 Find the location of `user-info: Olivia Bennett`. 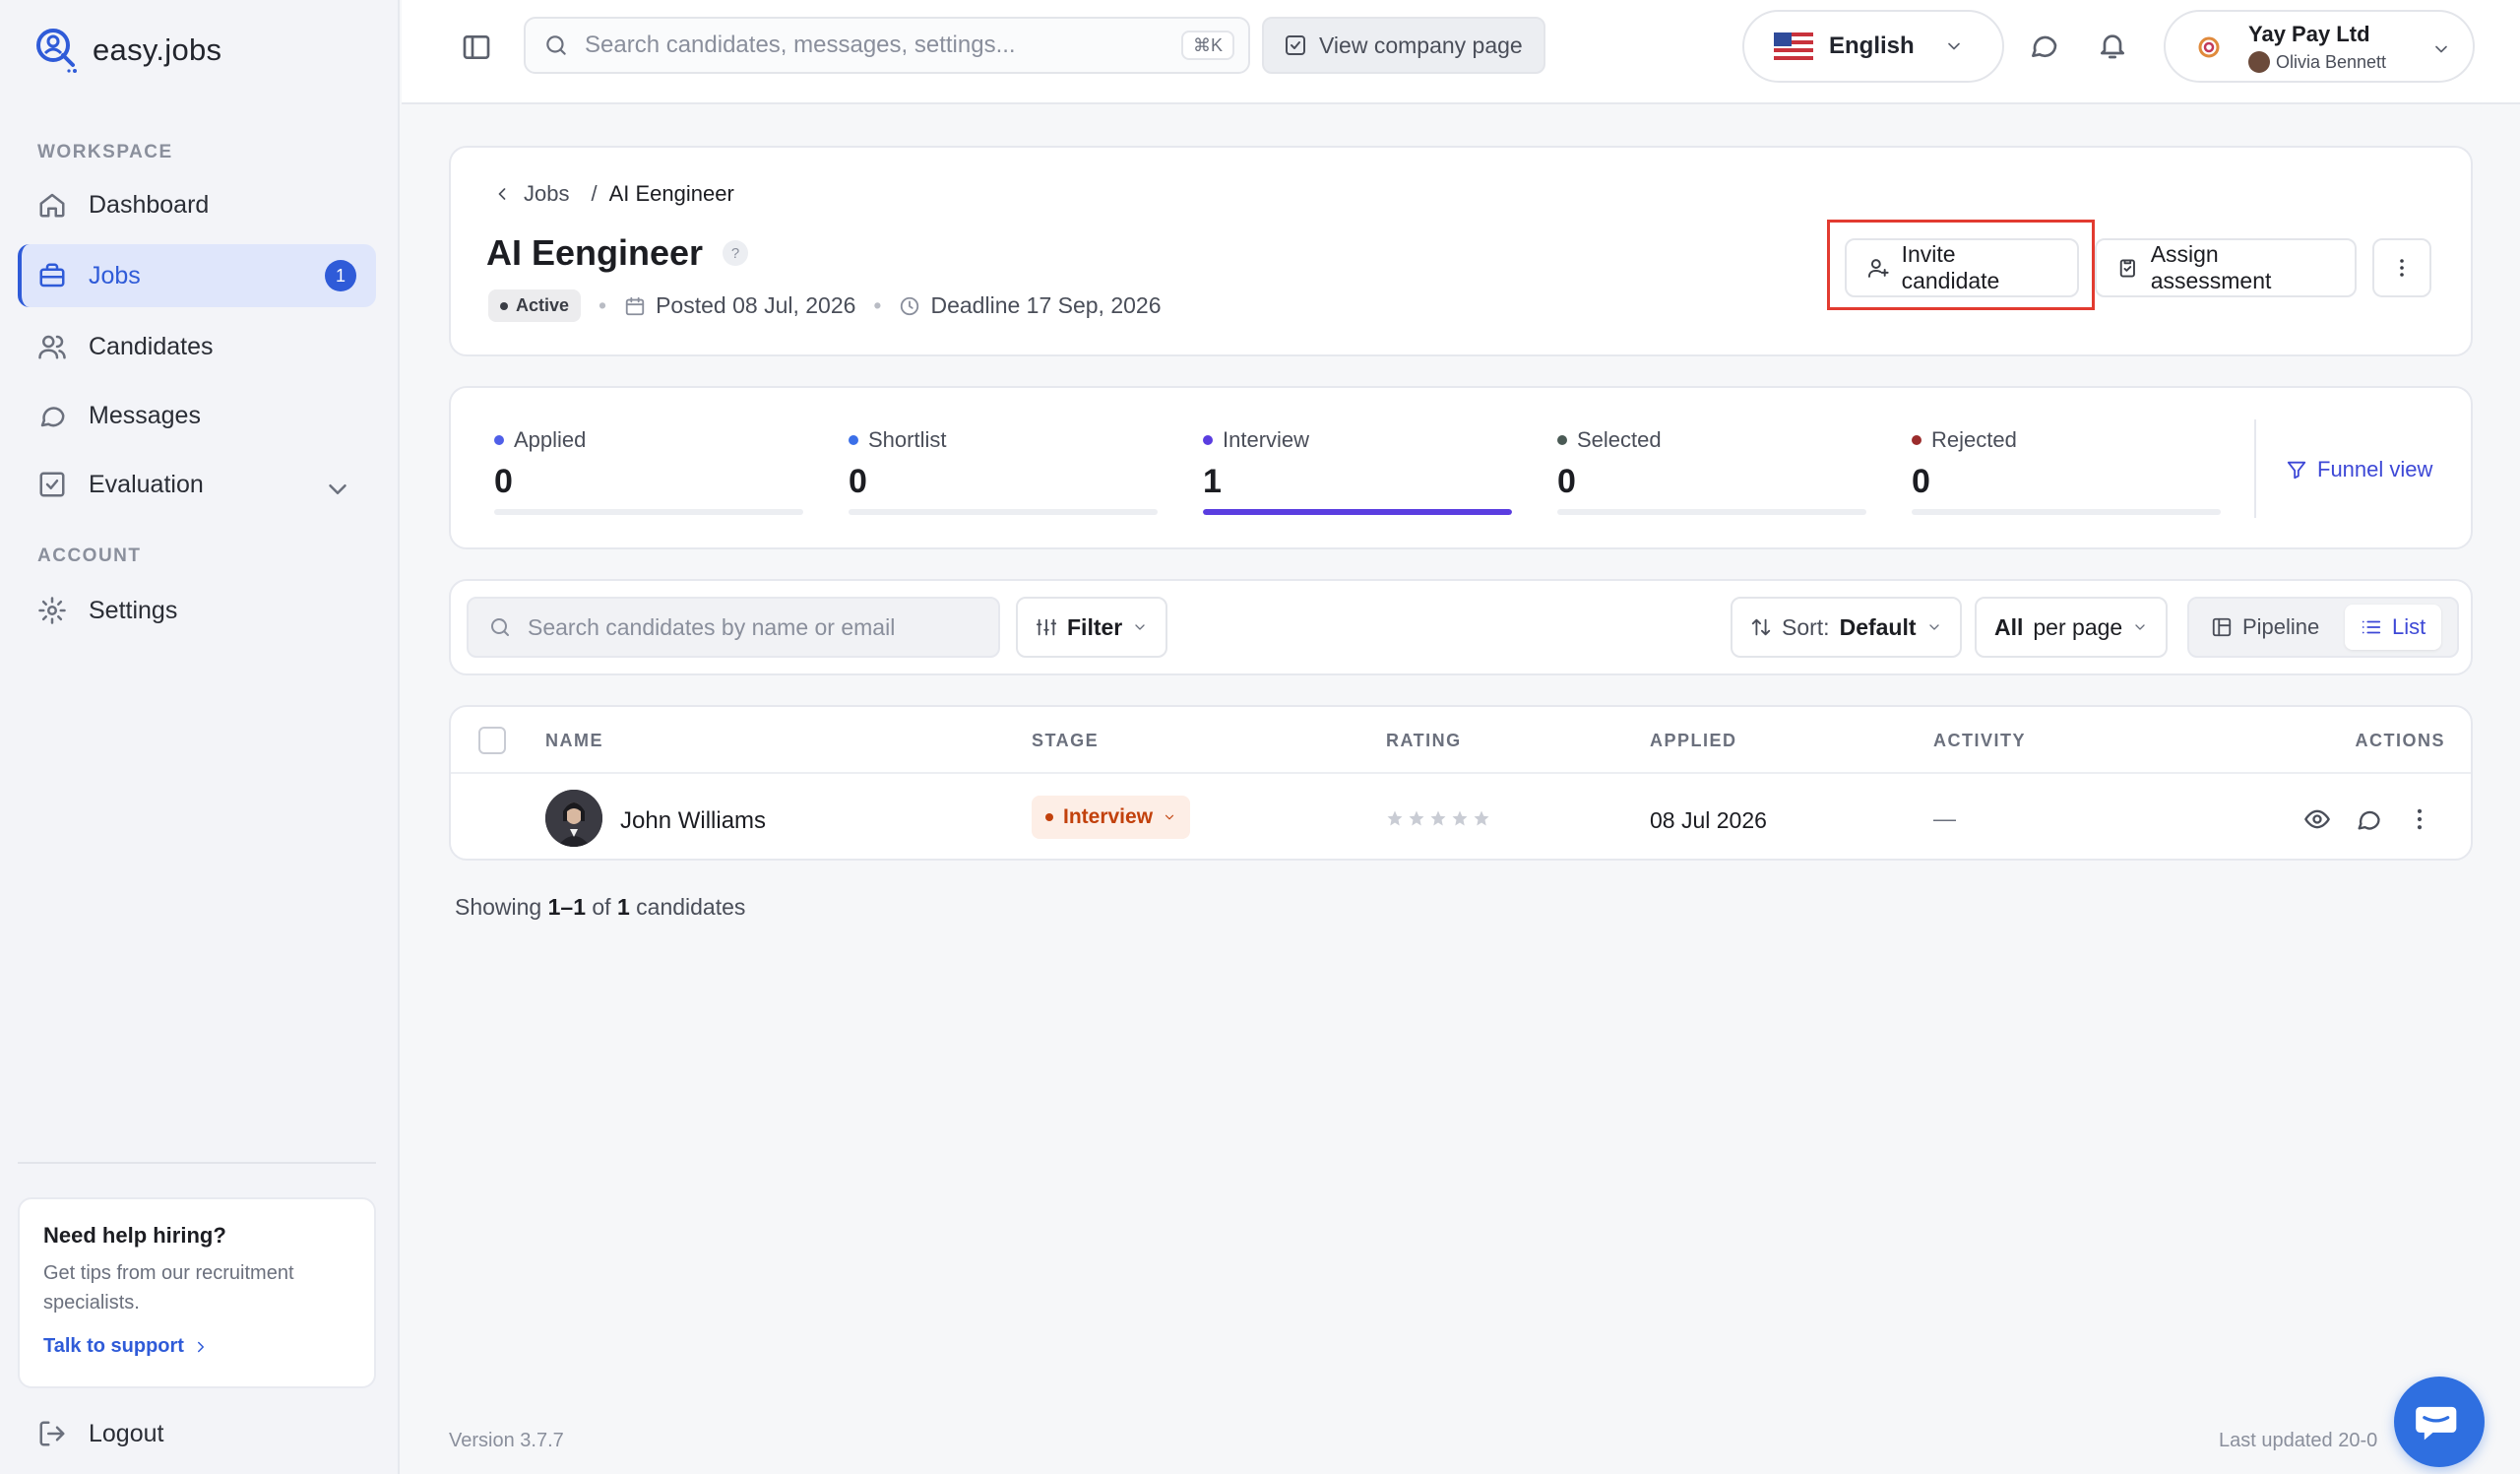

user-info: Olivia Bennett is located at coordinates (2317, 62).